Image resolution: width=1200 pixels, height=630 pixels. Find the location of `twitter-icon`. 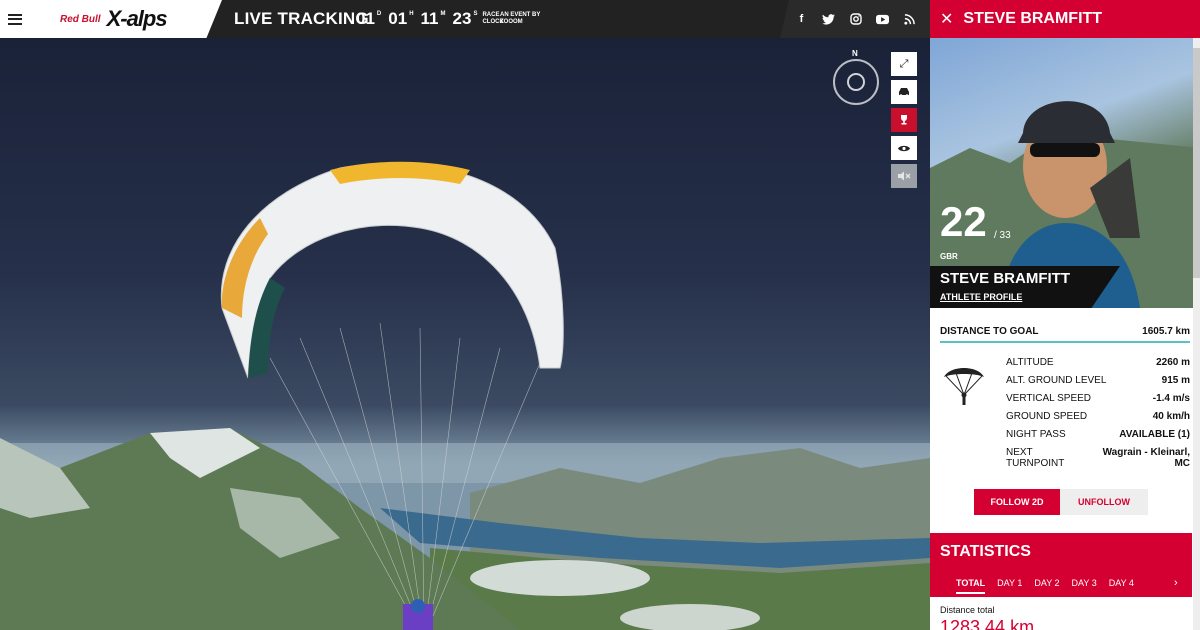

twitter-icon is located at coordinates (828, 19).